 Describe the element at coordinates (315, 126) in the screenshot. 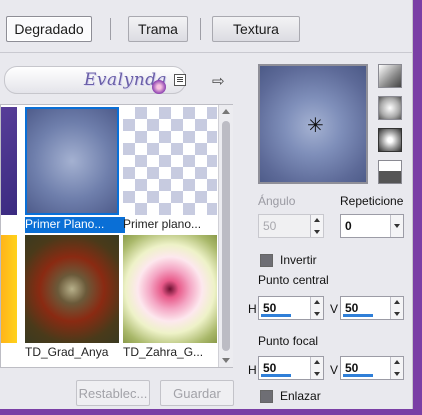

I see `center-point-icon: ✳` at that location.